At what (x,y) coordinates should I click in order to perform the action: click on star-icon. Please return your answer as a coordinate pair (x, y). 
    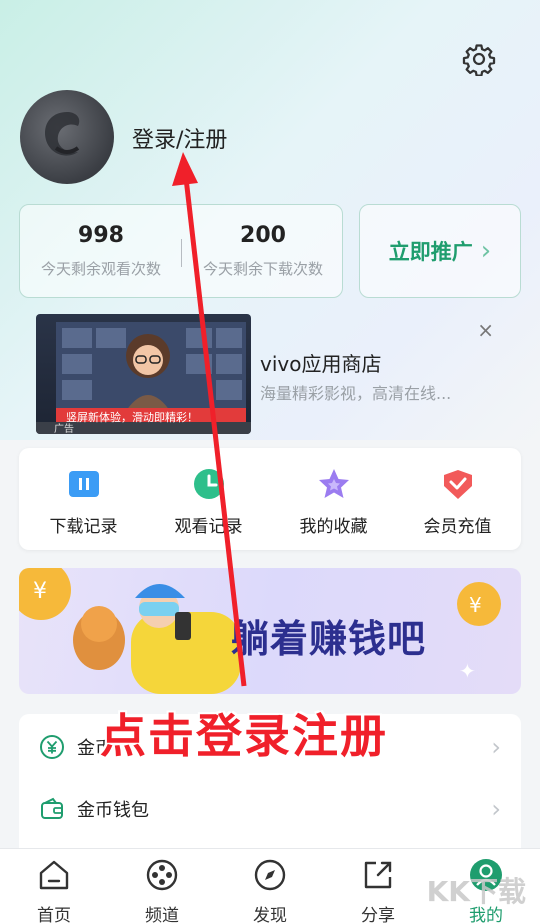
    Looking at the image, I should click on (333, 483).